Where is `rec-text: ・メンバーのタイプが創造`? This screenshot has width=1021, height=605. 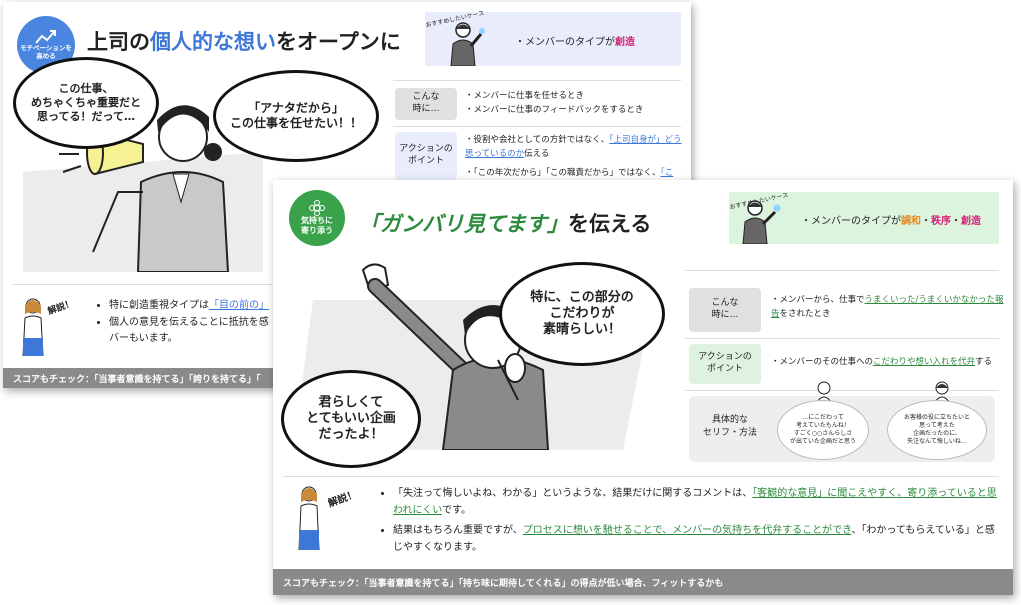 rec-text: ・メンバーのタイプが創造 is located at coordinates (575, 40).